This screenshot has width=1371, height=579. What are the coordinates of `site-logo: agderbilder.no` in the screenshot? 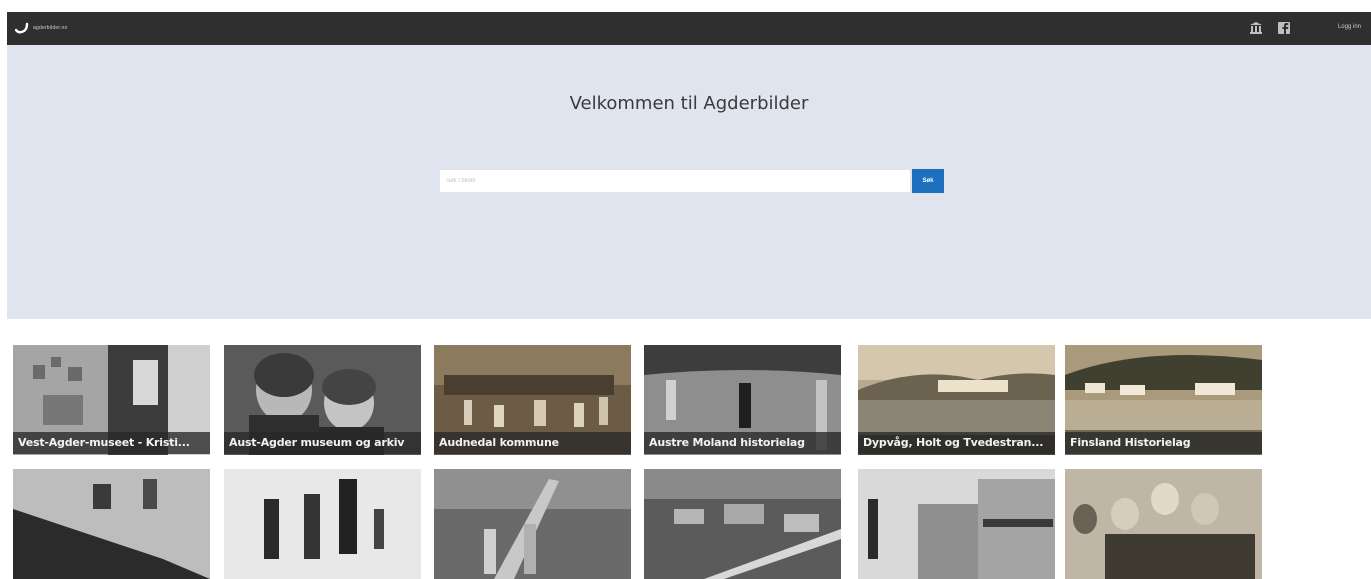 It's located at (41, 28).